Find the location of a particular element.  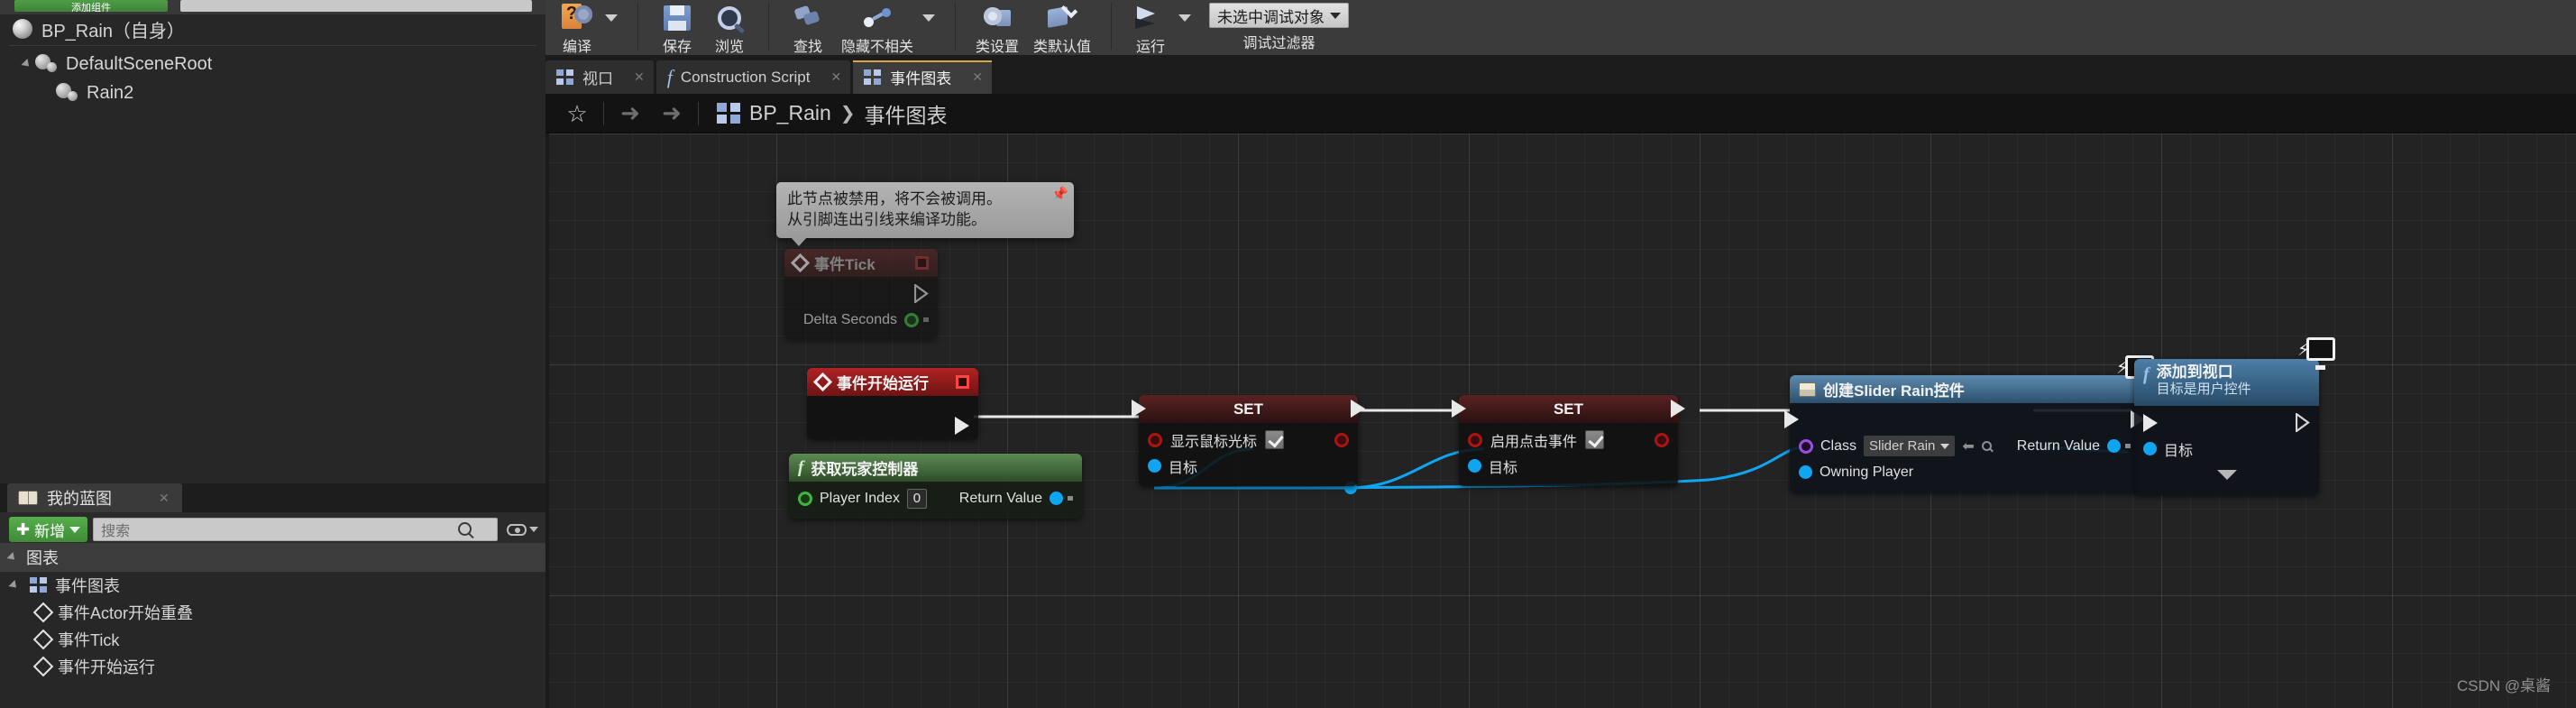

tab-event-graph: 事件图表 ✕ is located at coordinates (922, 77).